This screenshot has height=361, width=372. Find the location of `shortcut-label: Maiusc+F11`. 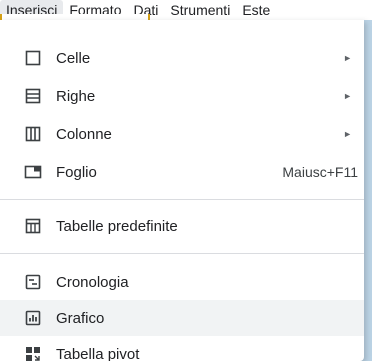

shortcut-label: Maiusc+F11 is located at coordinates (320, 172).